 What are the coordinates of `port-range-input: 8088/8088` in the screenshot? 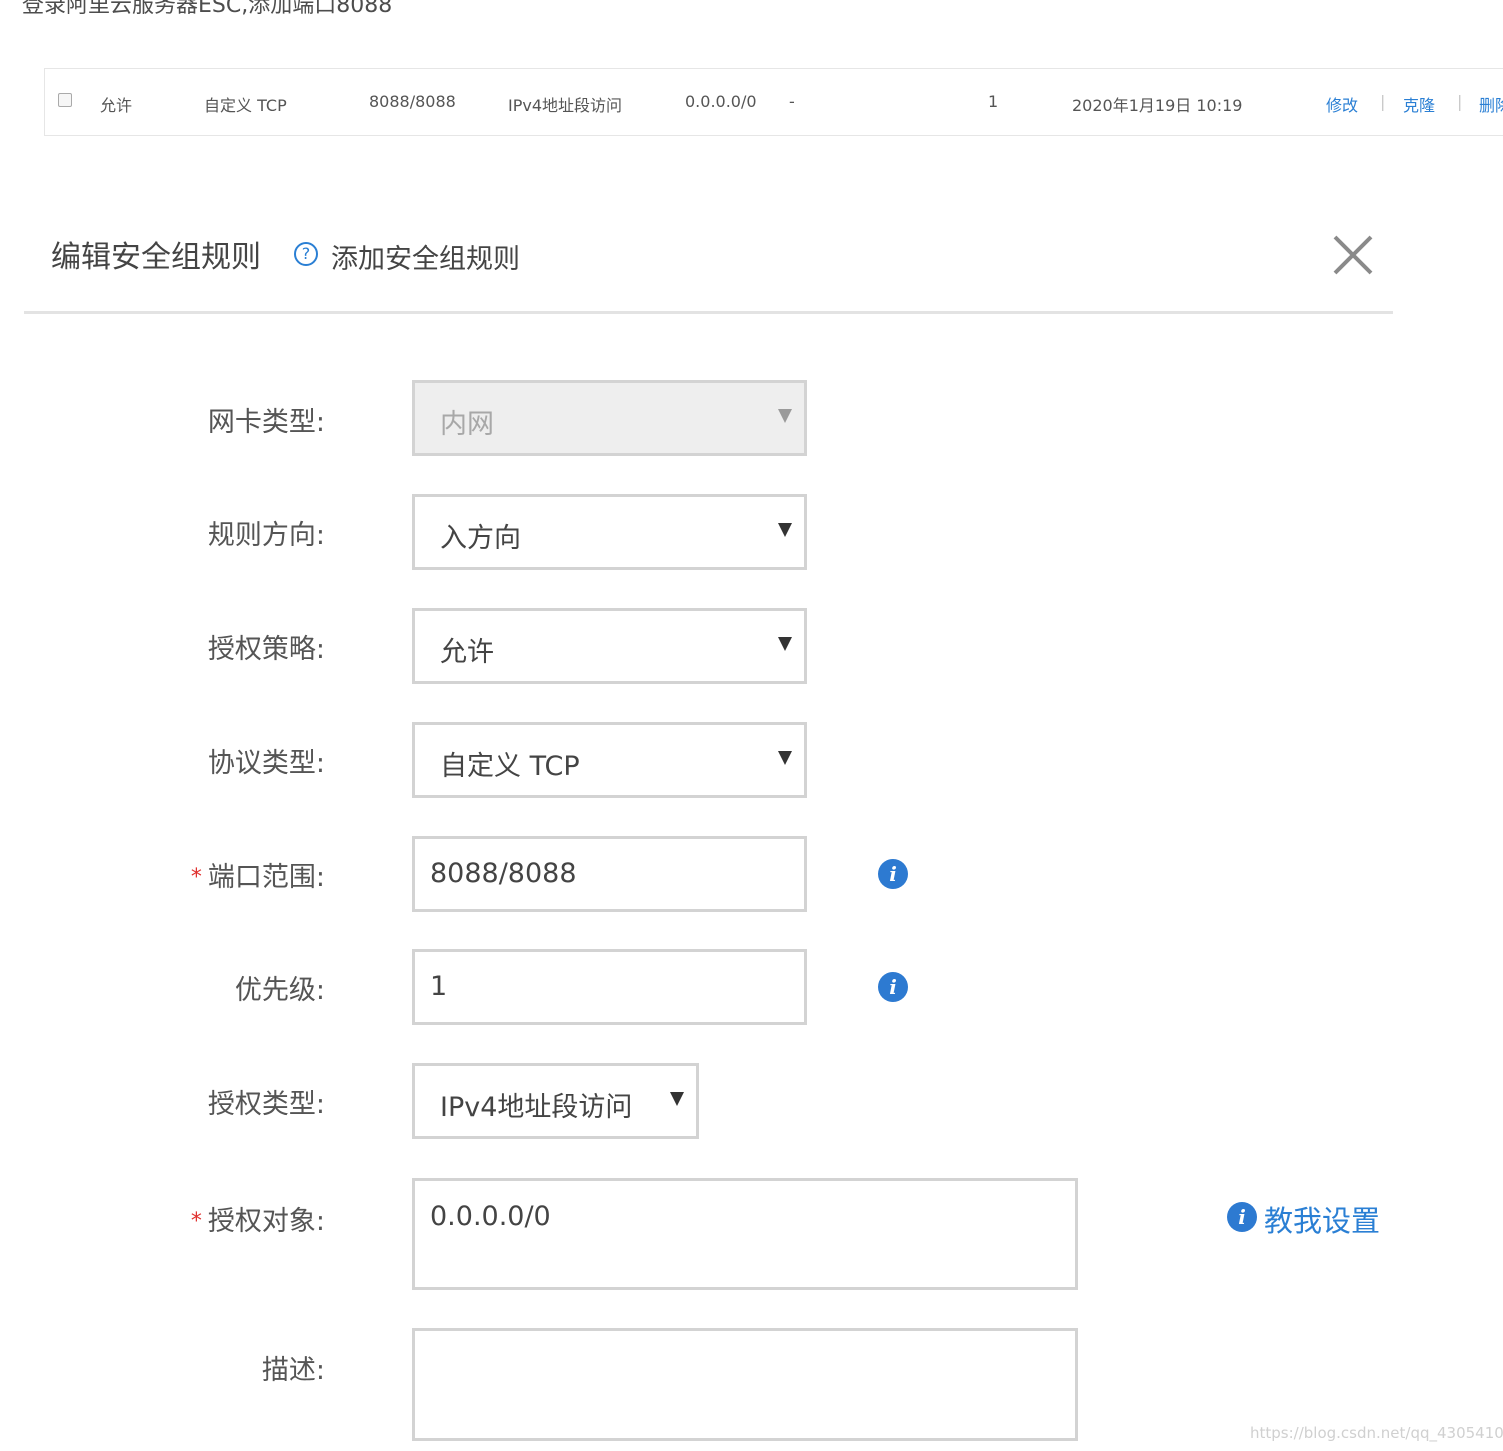 It's located at (609, 874).